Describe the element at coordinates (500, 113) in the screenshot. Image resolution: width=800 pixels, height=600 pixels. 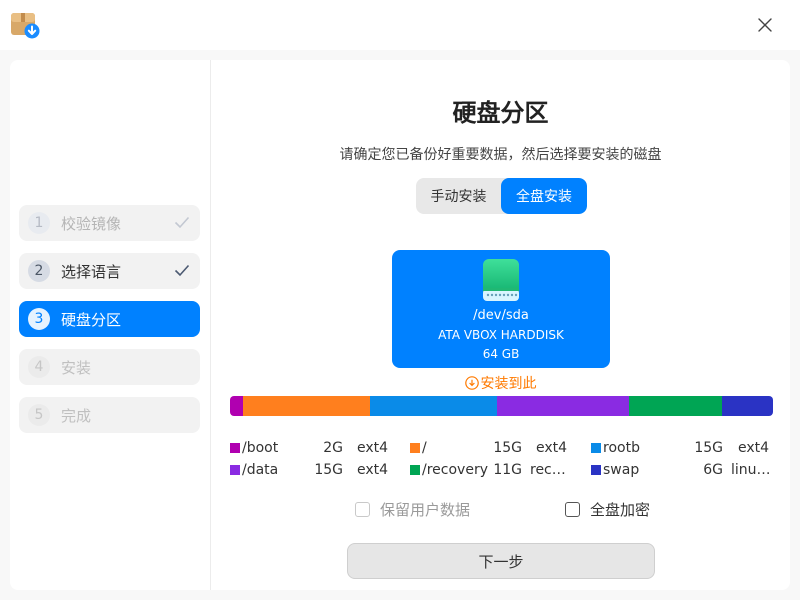
I see `page-title: 硬盘分区` at that location.